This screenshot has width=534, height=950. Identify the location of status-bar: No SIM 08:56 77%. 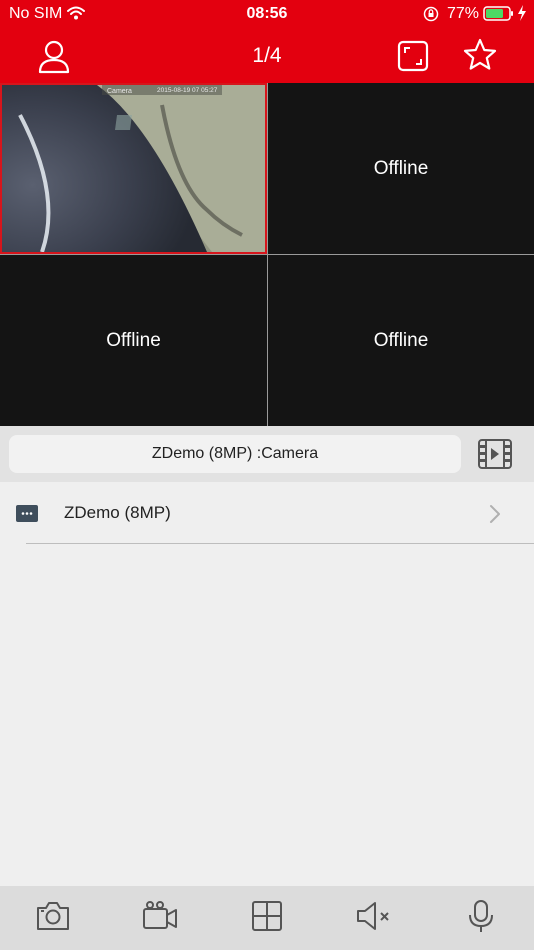
(267, 14).